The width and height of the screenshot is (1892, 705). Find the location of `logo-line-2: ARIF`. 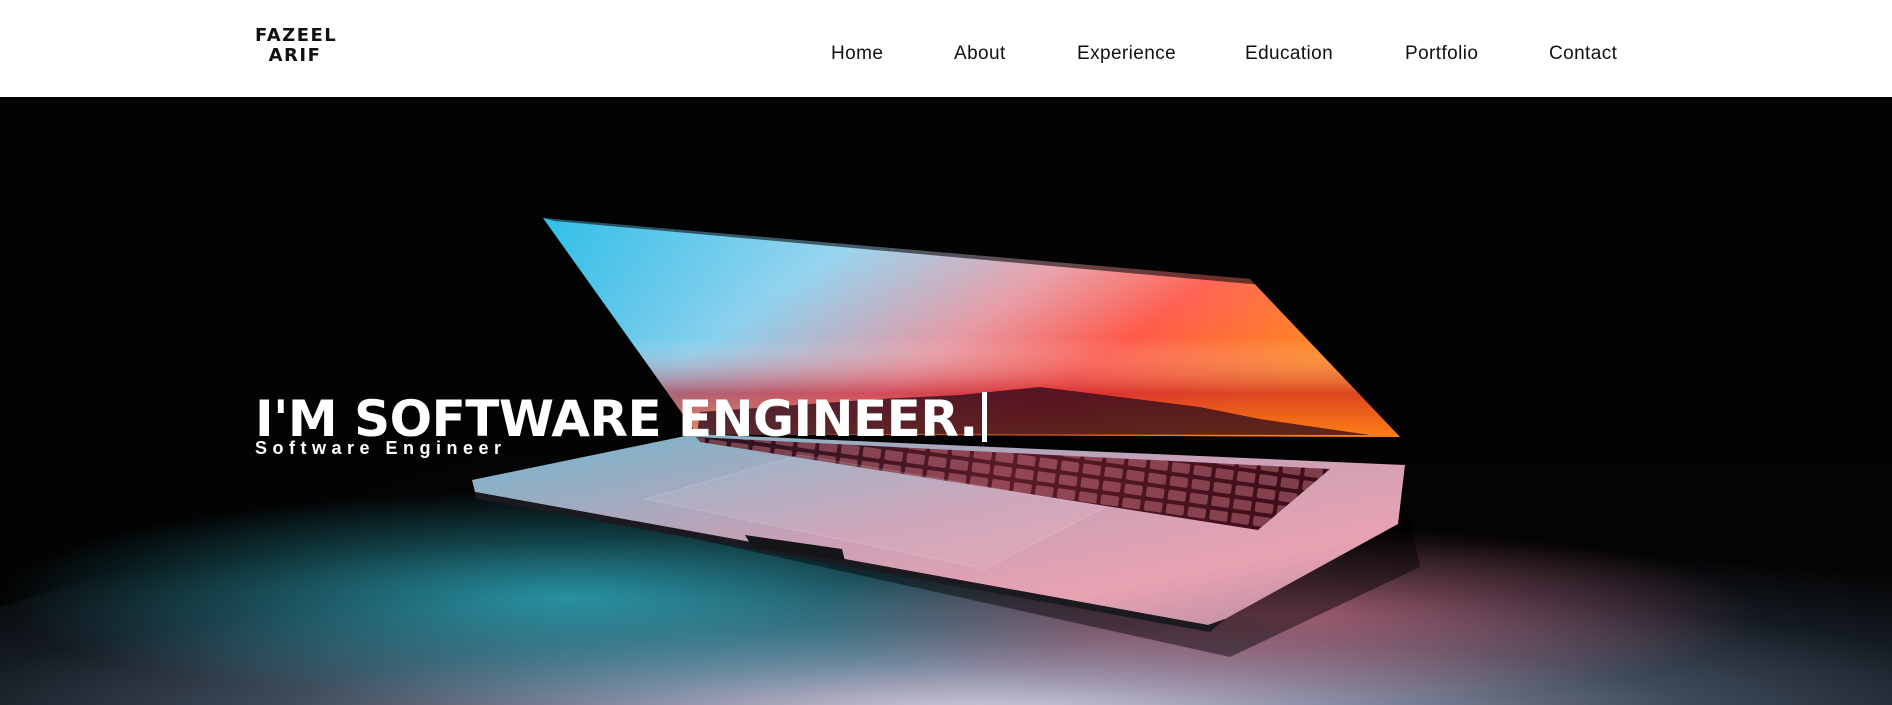

logo-line-2: ARIF is located at coordinates (295, 55).